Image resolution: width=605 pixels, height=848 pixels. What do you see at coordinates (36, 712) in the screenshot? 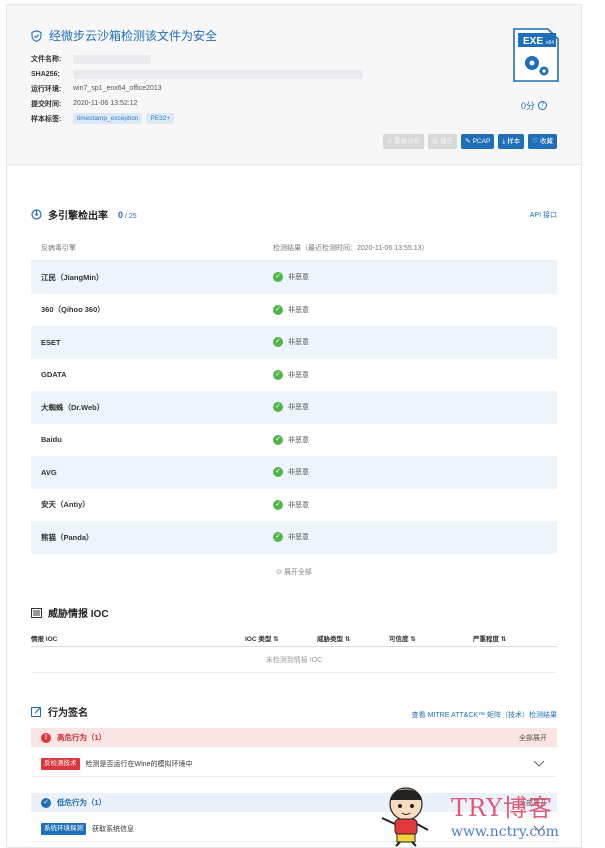
I see `edit-icon` at bounding box center [36, 712].